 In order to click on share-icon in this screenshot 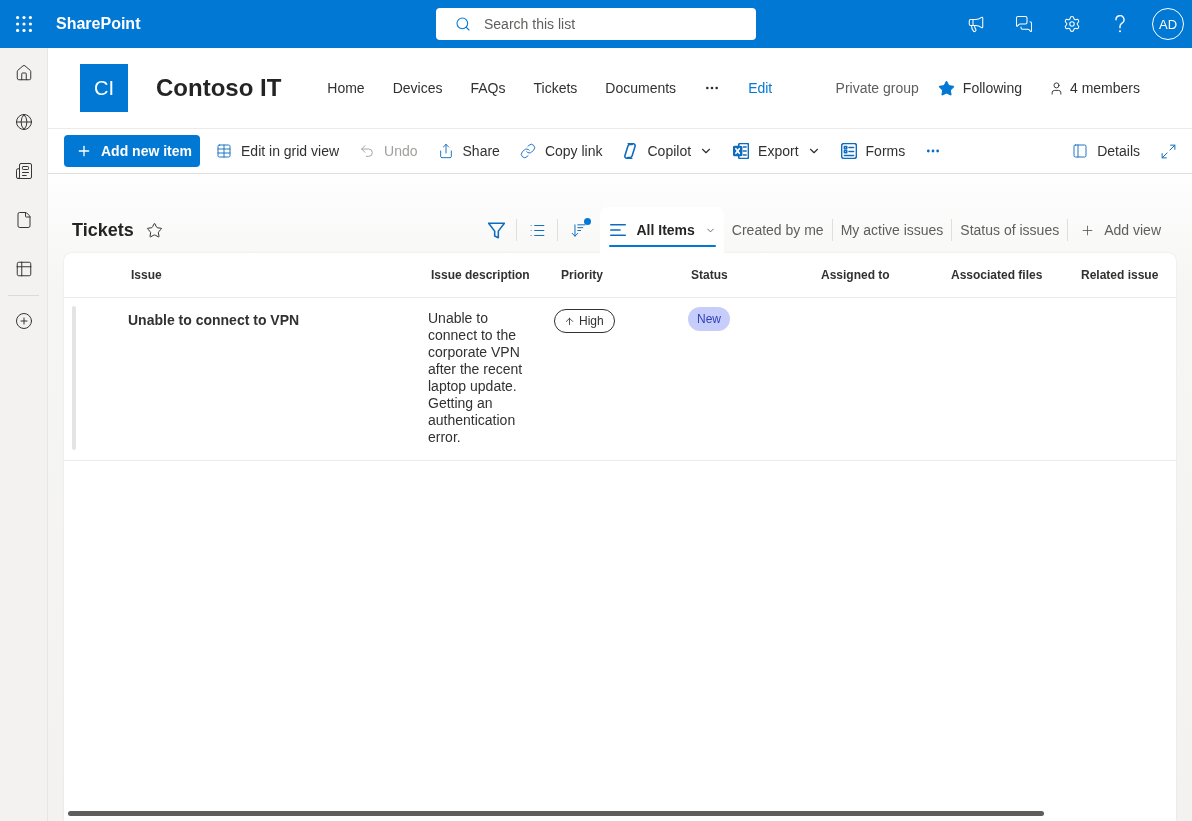, I will do `click(445, 151)`.